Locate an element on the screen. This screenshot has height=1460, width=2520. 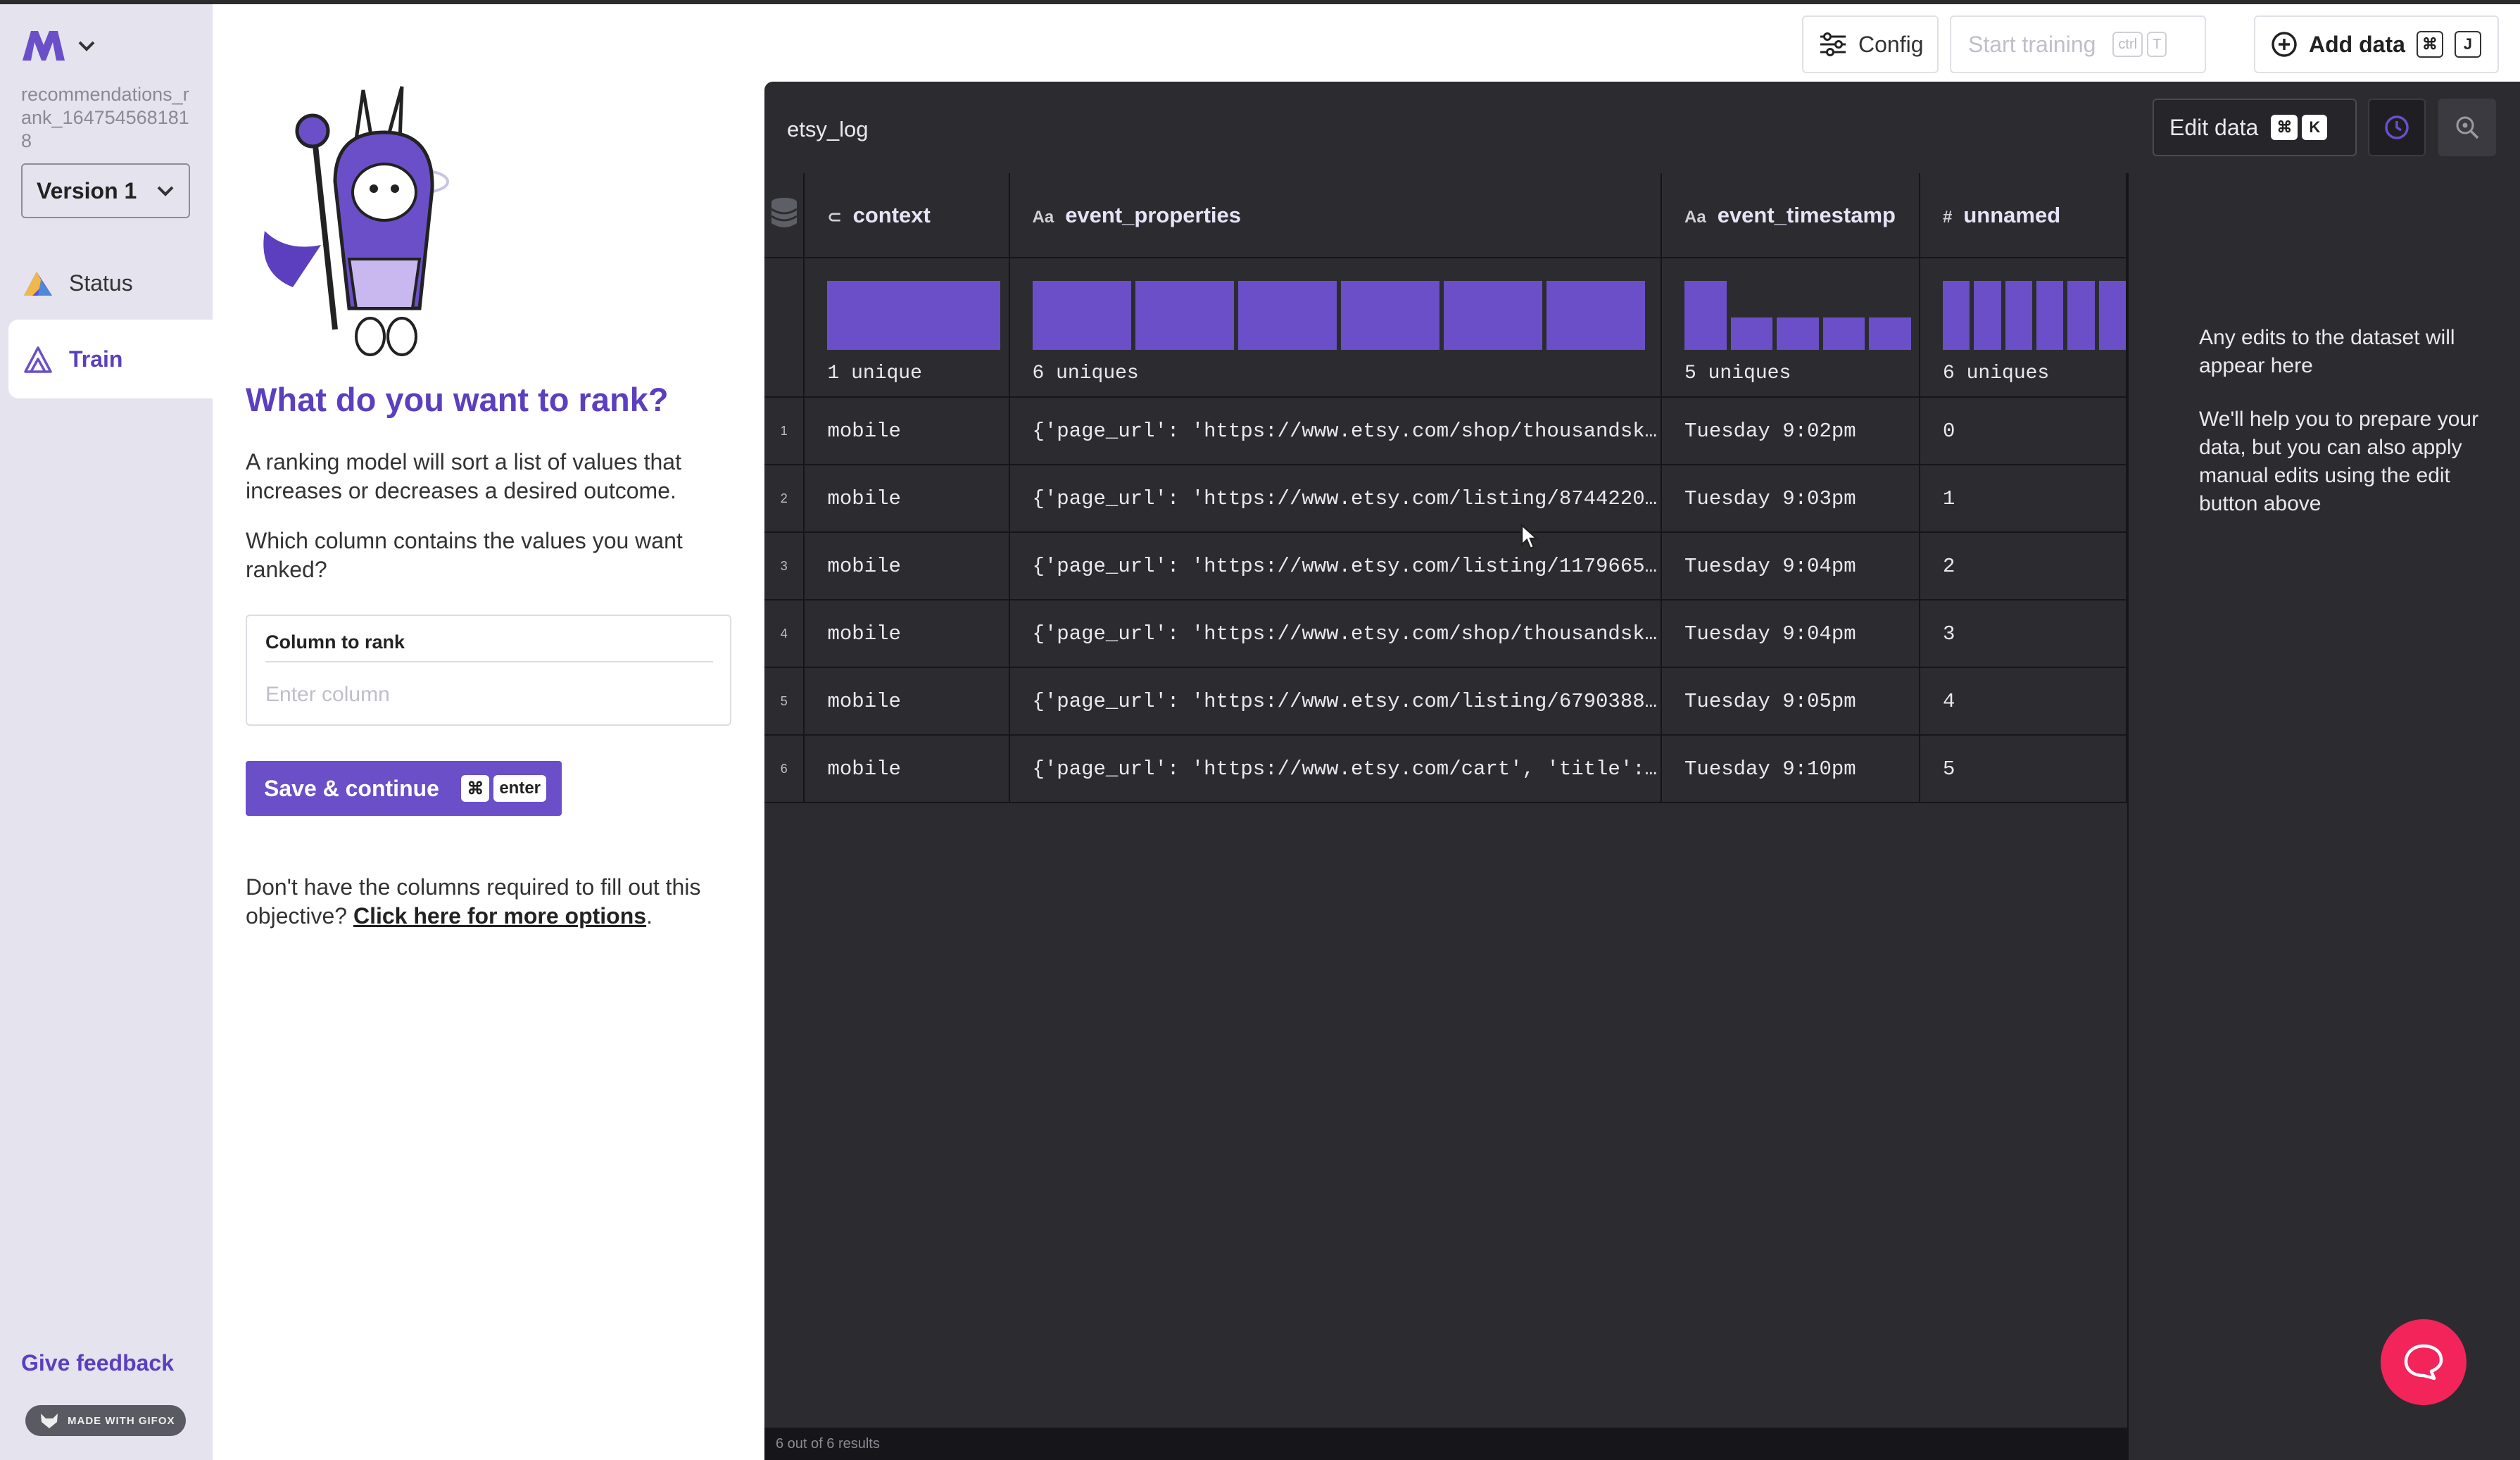
edit-data-button: Edit data ⌘ K is located at coordinates (2255, 127).